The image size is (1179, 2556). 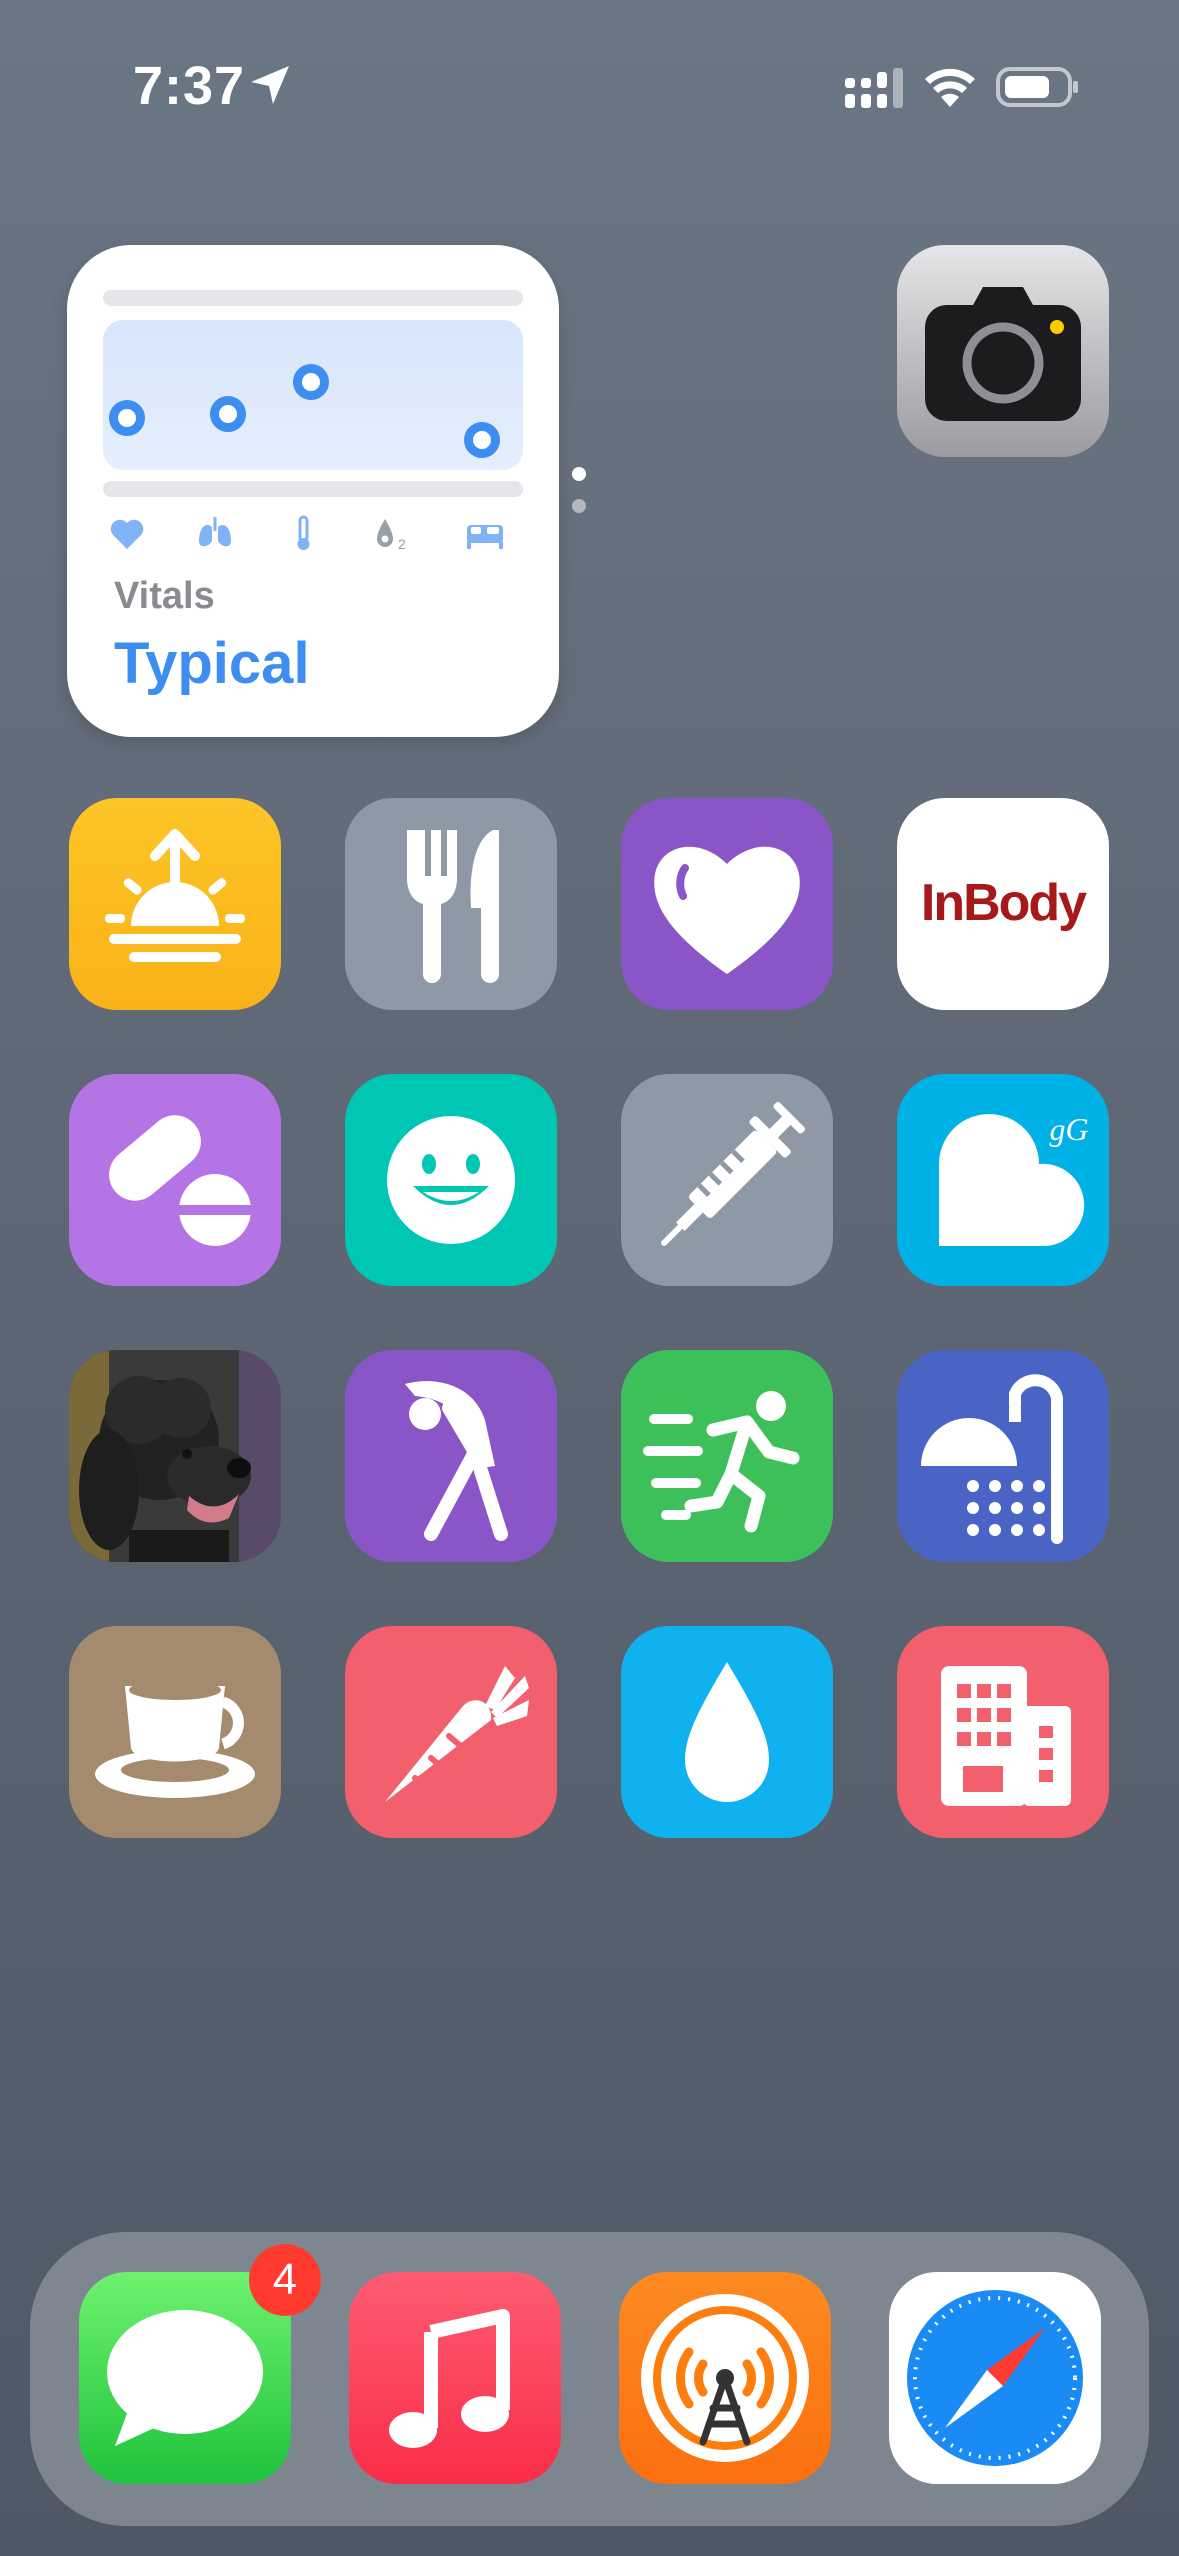 I want to click on inbody-logo: InBody, so click(x=1005, y=903).